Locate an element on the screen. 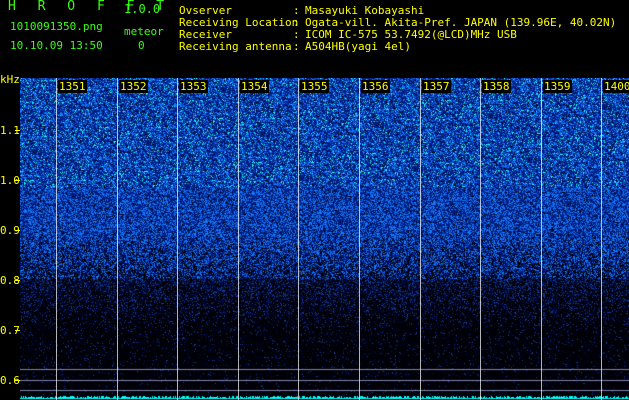  datetime-label: 10.10.09 13:50 is located at coordinates (56, 45).